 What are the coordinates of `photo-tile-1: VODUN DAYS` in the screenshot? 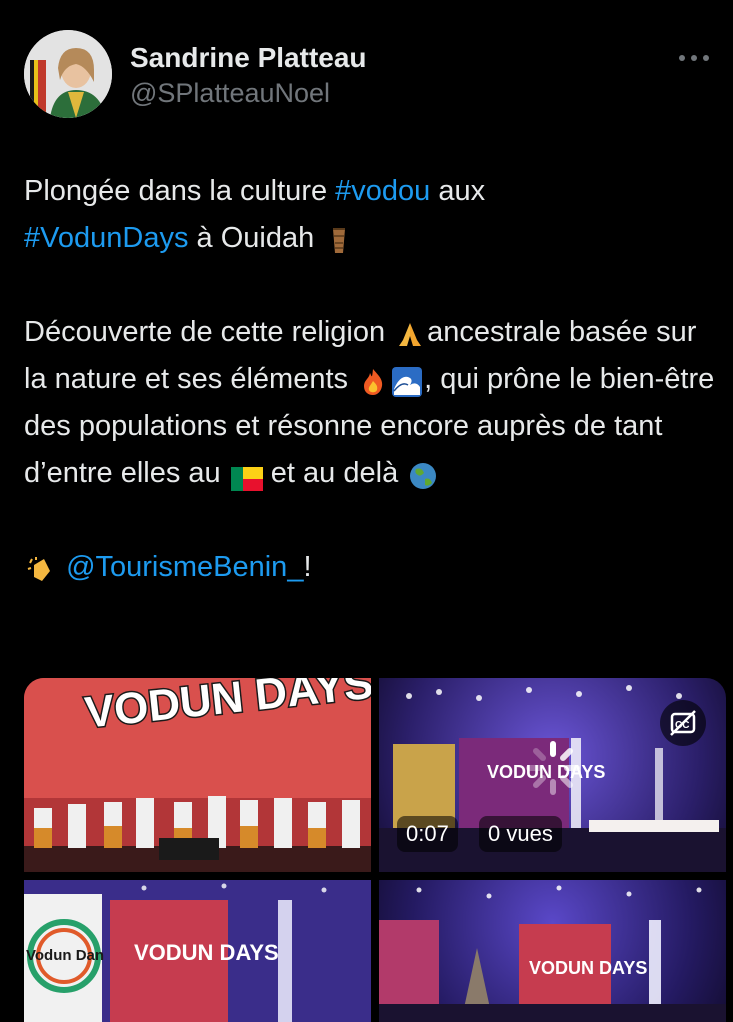 It's located at (197, 775).